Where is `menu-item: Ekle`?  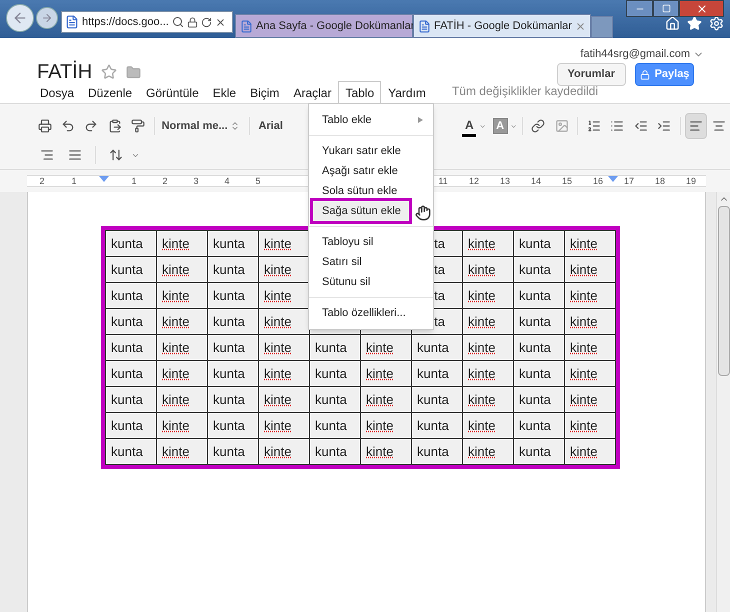
menu-item: Ekle is located at coordinates (225, 92).